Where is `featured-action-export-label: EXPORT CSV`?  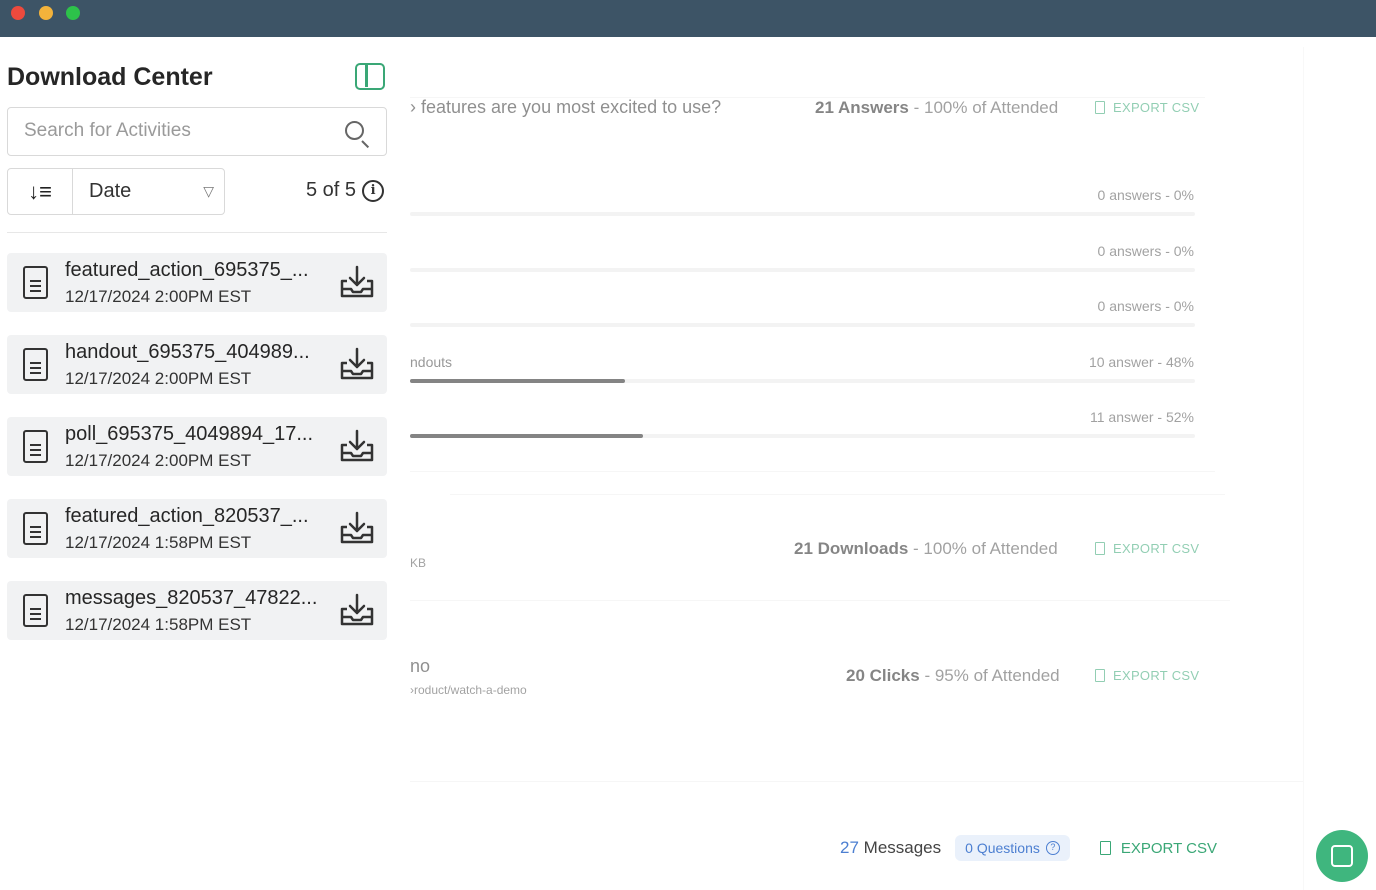 featured-action-export-label: EXPORT CSV is located at coordinates (1156, 675).